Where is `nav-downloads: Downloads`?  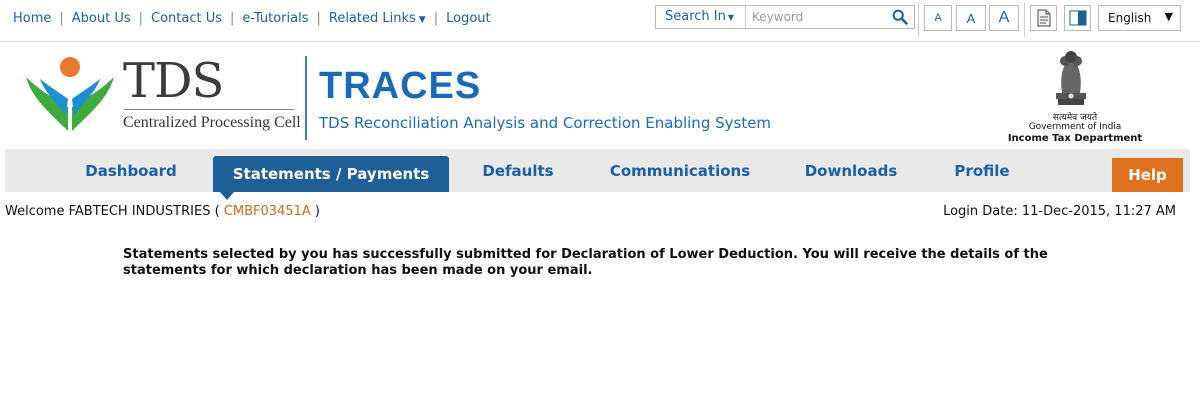
nav-downloads: Downloads is located at coordinates (851, 170).